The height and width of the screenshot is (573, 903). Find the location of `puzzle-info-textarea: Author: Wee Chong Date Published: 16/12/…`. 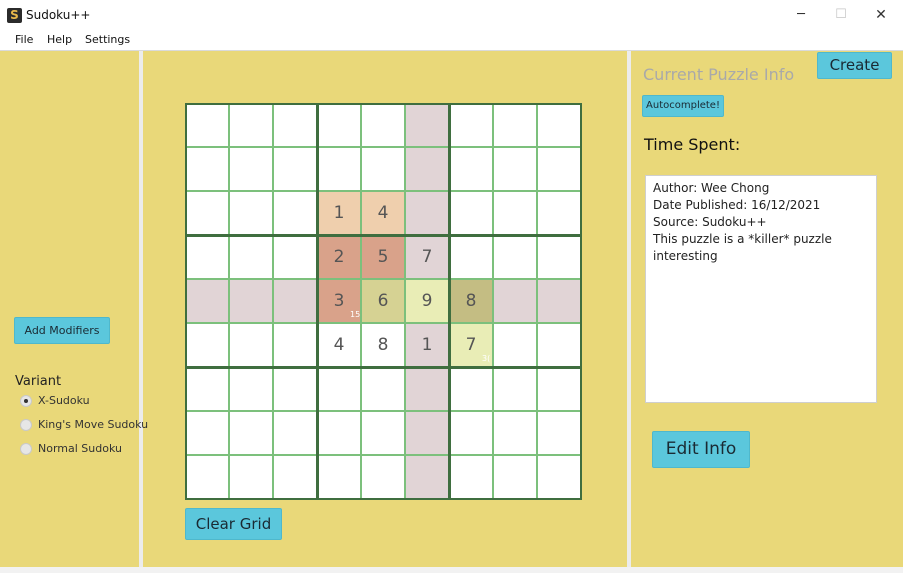

puzzle-info-textarea: Author: Wee Chong Date Published: 16/12/… is located at coordinates (761, 289).